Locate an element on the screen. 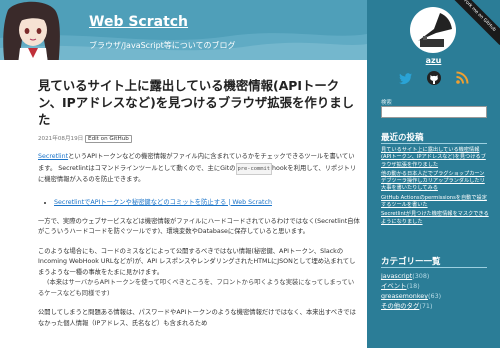 Image resolution: width=500 pixels, height=348 pixels. category-count: (71) is located at coordinates (426, 306).